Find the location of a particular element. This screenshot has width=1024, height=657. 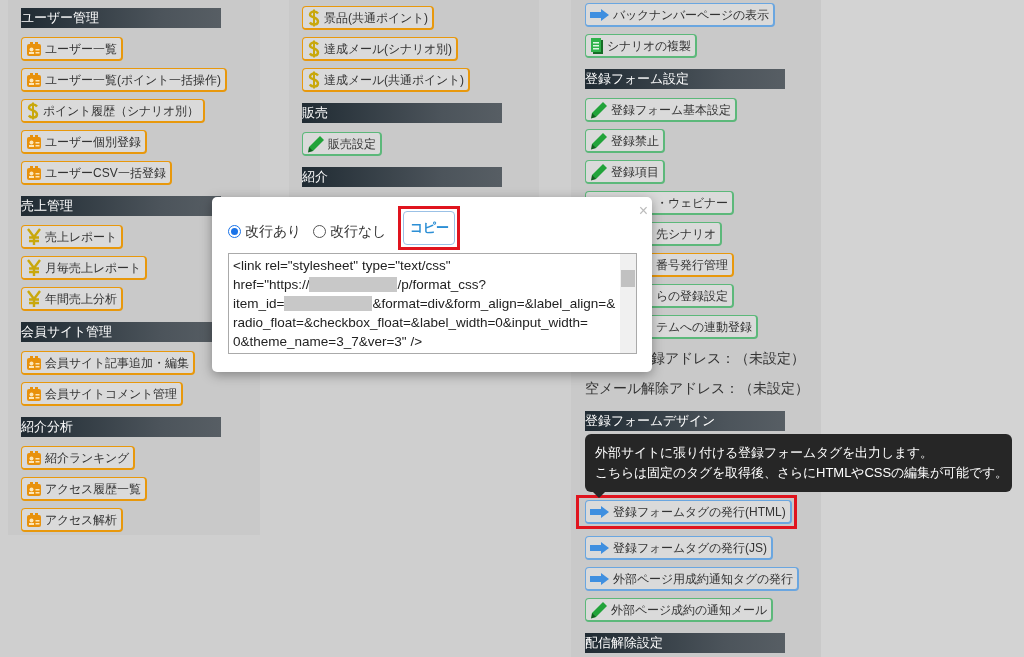

section-header: 登録フォームデザイン is located at coordinates (685, 421).